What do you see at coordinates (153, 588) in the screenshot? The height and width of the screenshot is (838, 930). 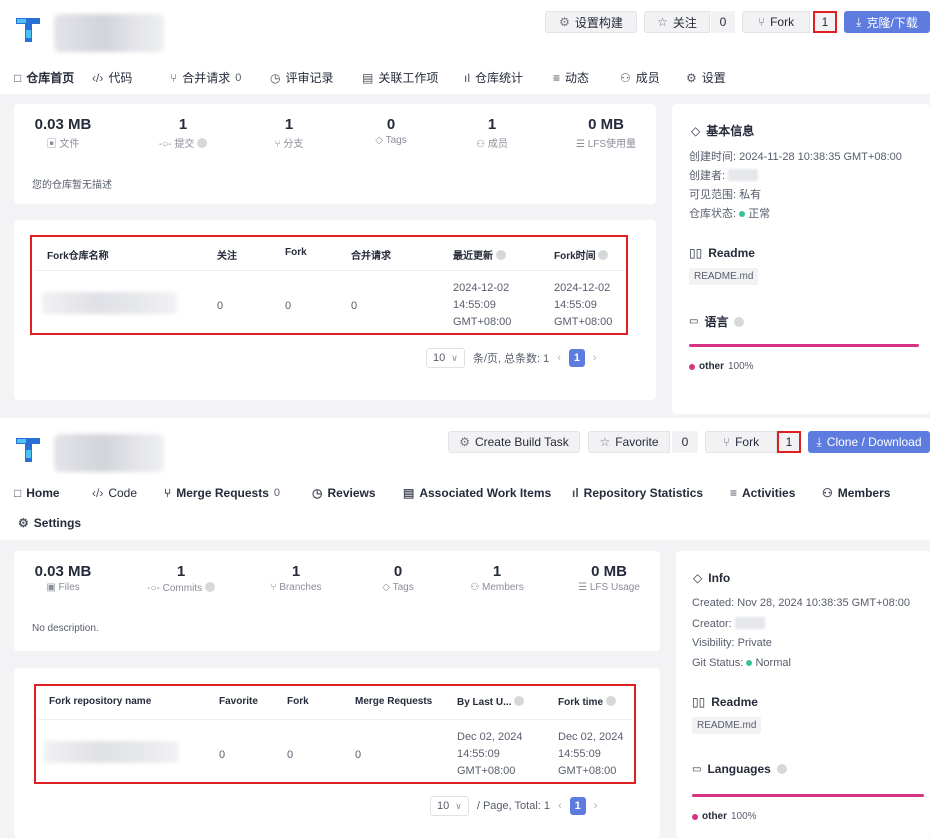 I see `commit-icon: -○-` at bounding box center [153, 588].